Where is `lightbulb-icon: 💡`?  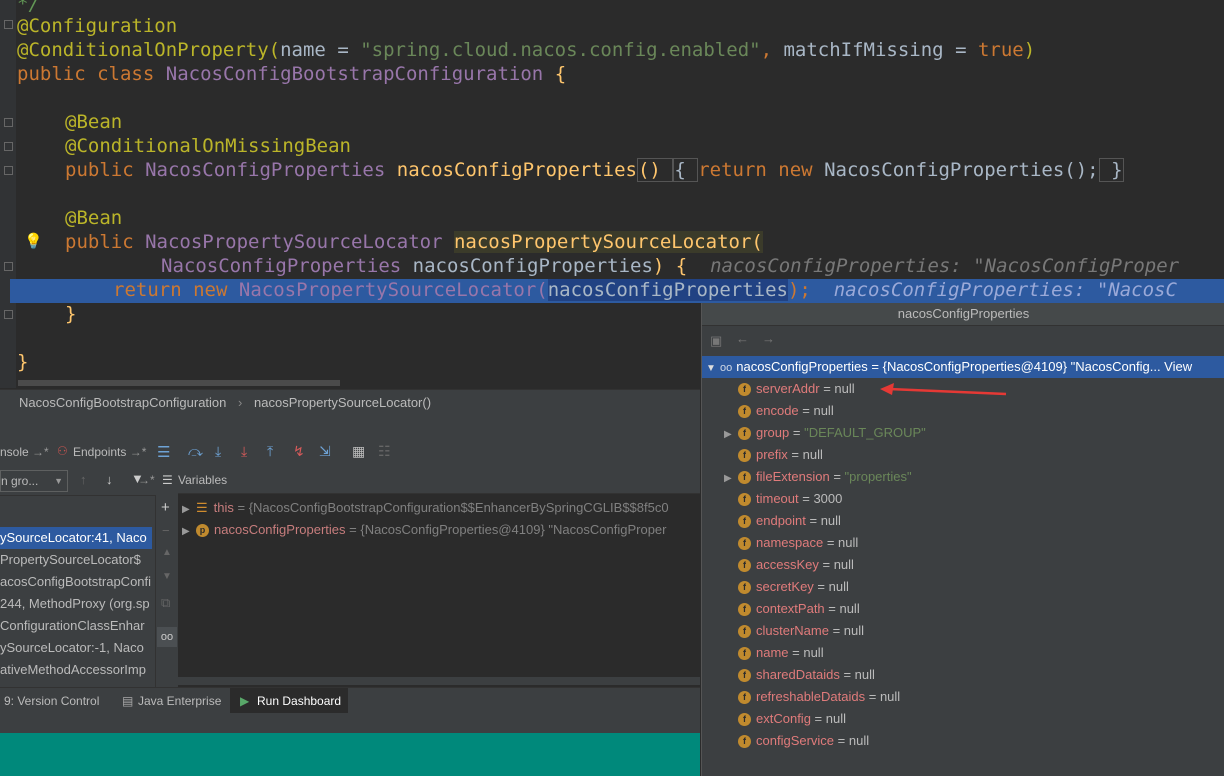
lightbulb-icon: 💡 is located at coordinates (33, 241).